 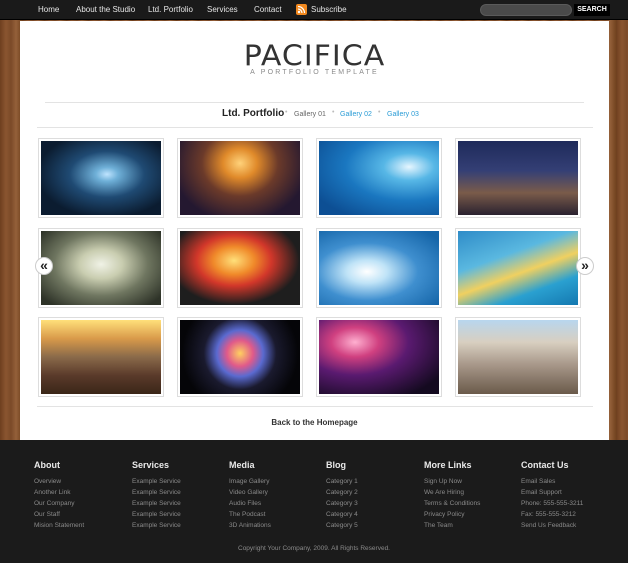 I want to click on nav-home: Home, so click(x=48, y=10).